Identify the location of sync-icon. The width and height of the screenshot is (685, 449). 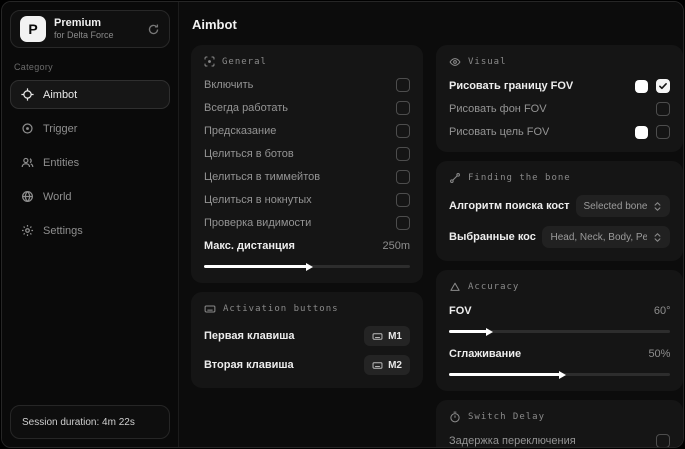
(153, 29).